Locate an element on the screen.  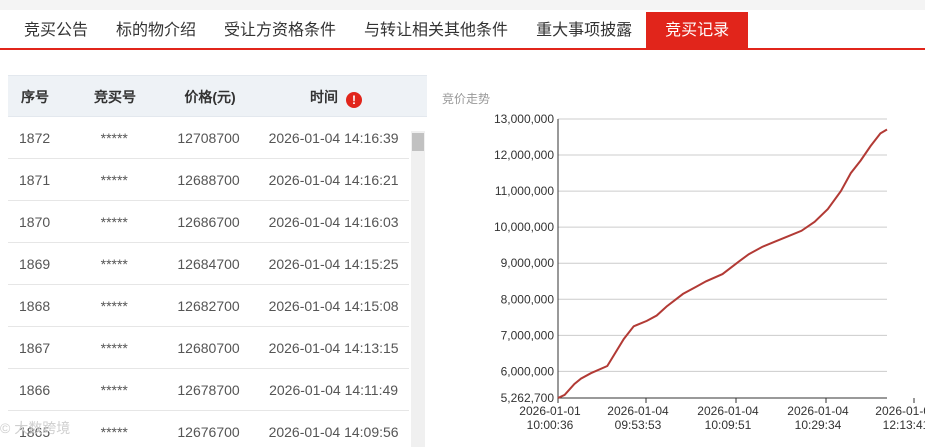
table-row: 1871 ***** 12688700 2026-01-04 14:16:21 is located at coordinates (208, 180).